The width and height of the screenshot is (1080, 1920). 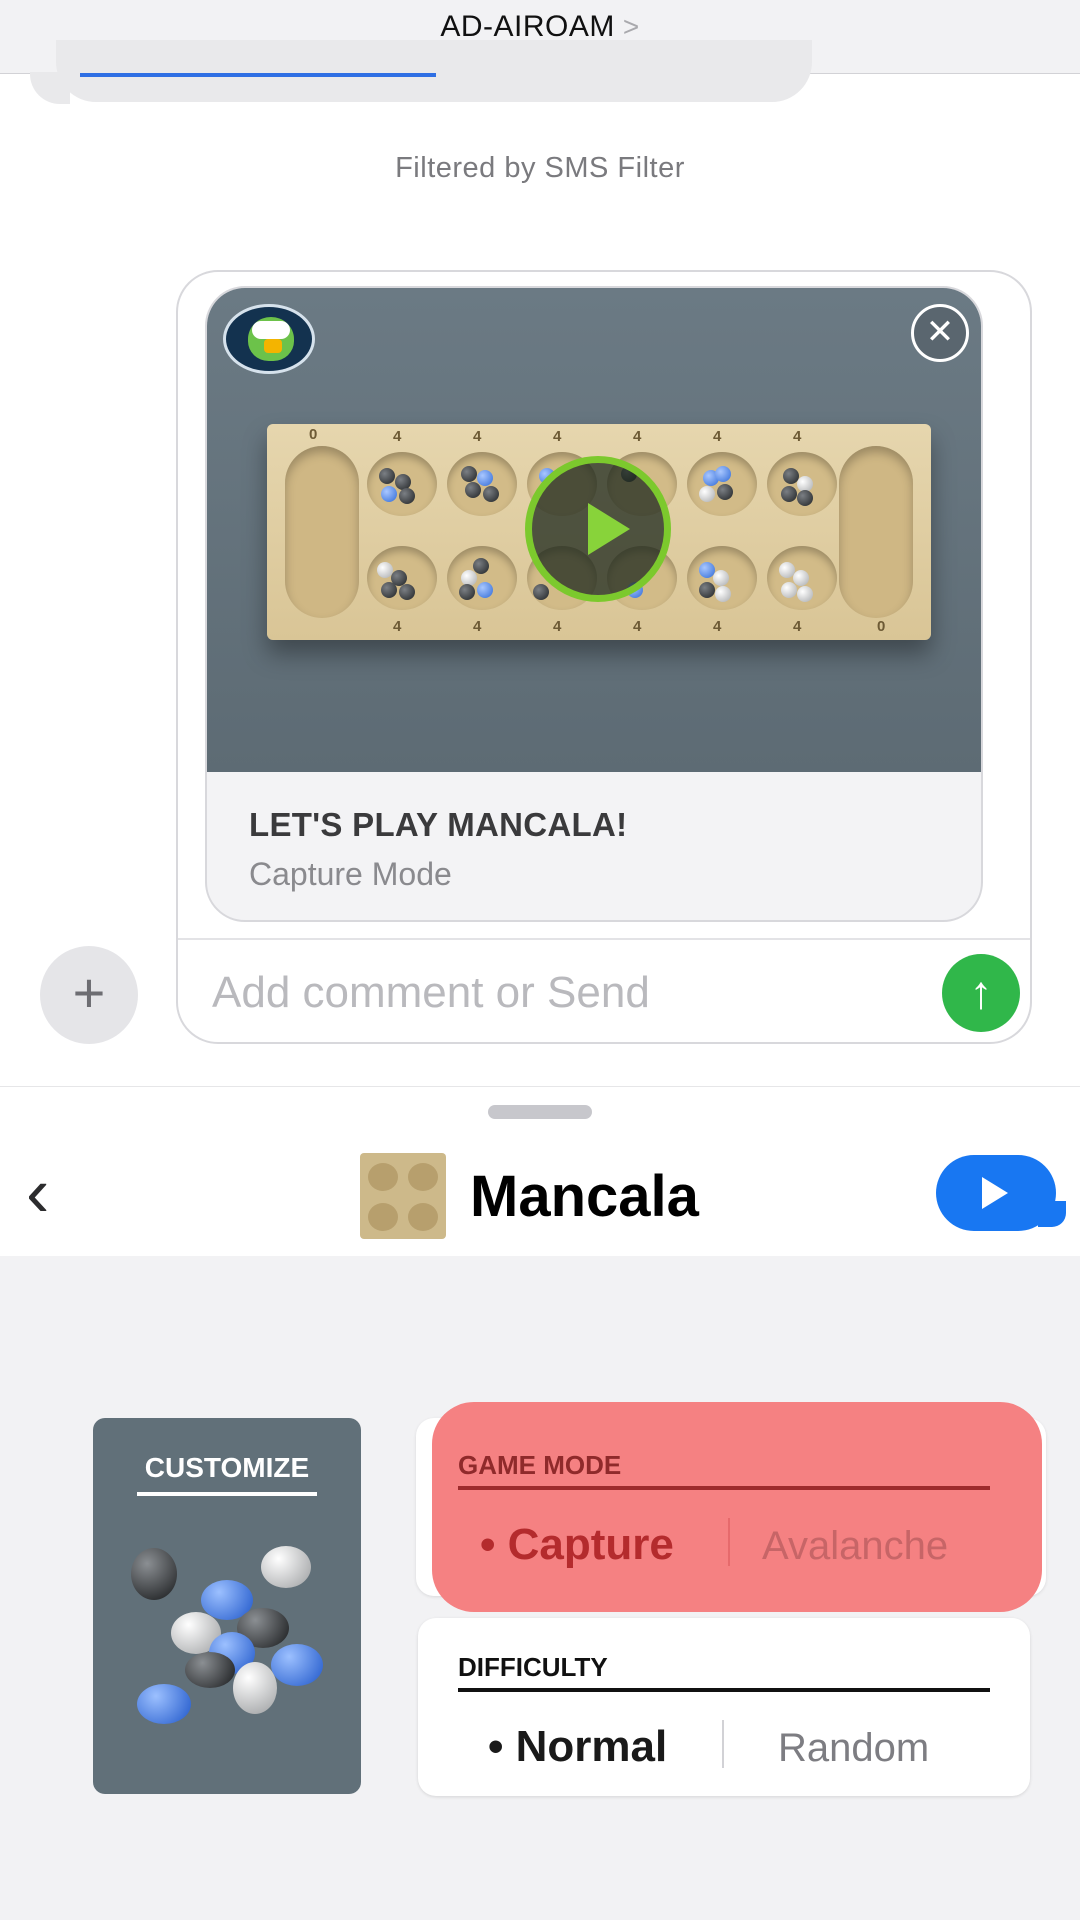 What do you see at coordinates (631, 26) in the screenshot?
I see `chevron-right-icon: >` at bounding box center [631, 26].